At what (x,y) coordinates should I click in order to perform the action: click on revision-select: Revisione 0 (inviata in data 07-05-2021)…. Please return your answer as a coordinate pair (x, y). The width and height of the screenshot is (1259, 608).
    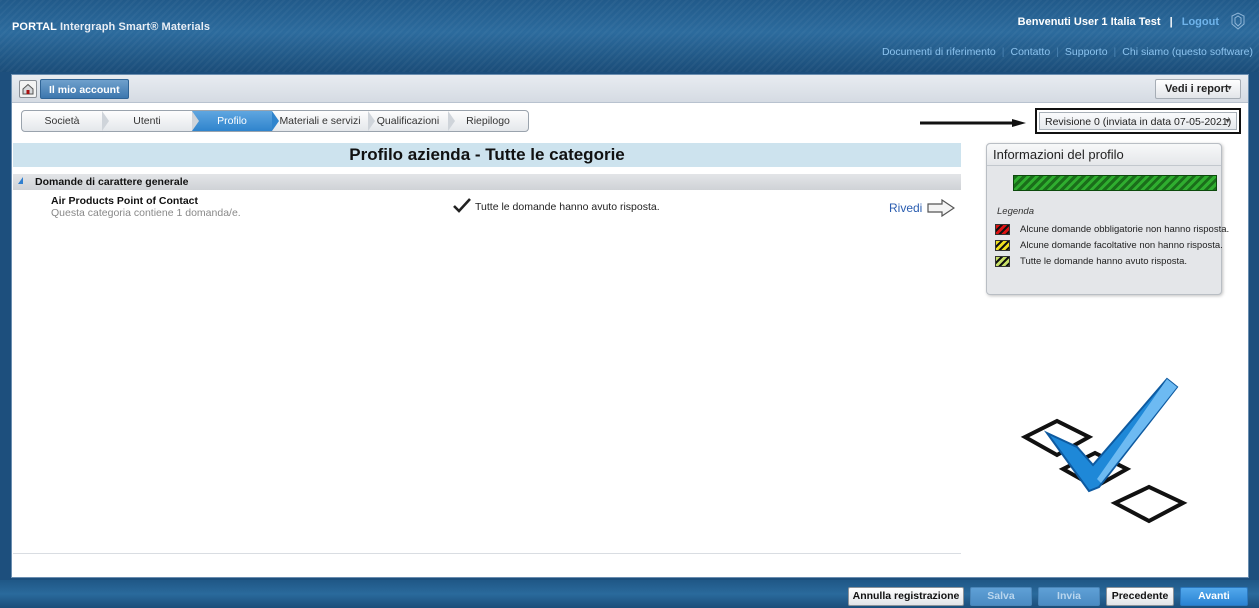
    Looking at the image, I should click on (1138, 121).